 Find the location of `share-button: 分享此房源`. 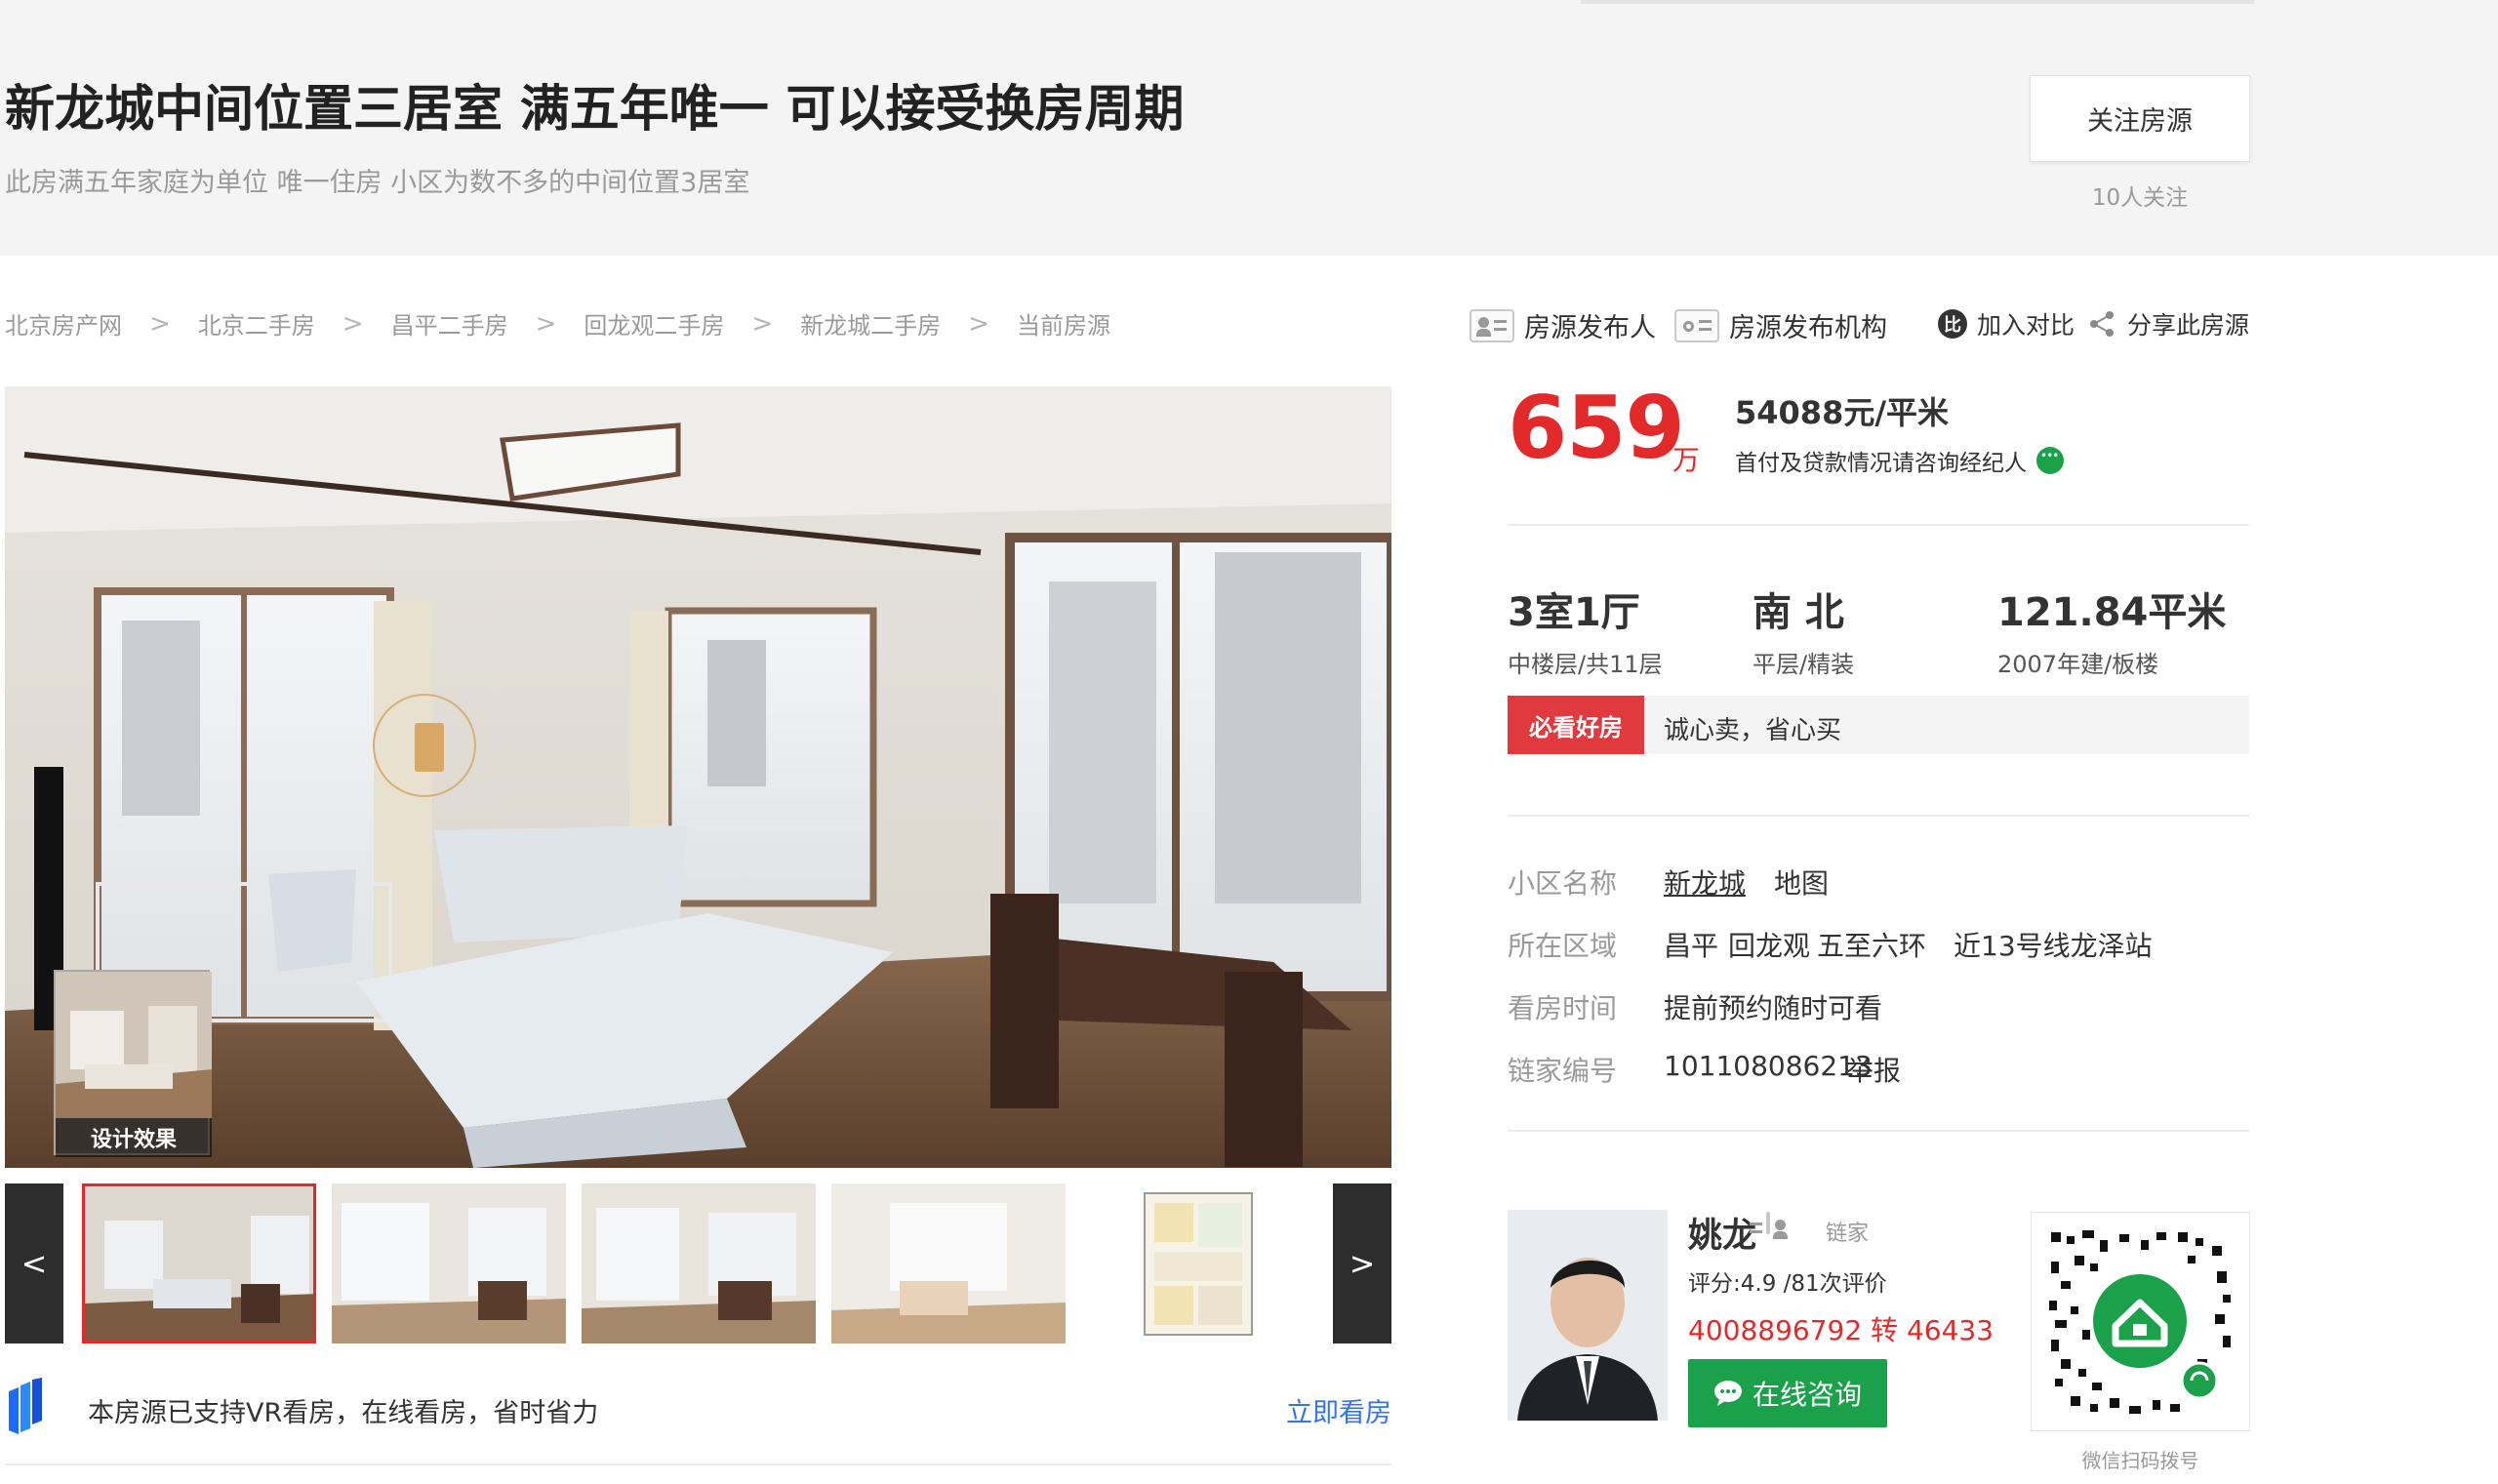

share-button: 分享此房源 is located at coordinates (2168, 323).